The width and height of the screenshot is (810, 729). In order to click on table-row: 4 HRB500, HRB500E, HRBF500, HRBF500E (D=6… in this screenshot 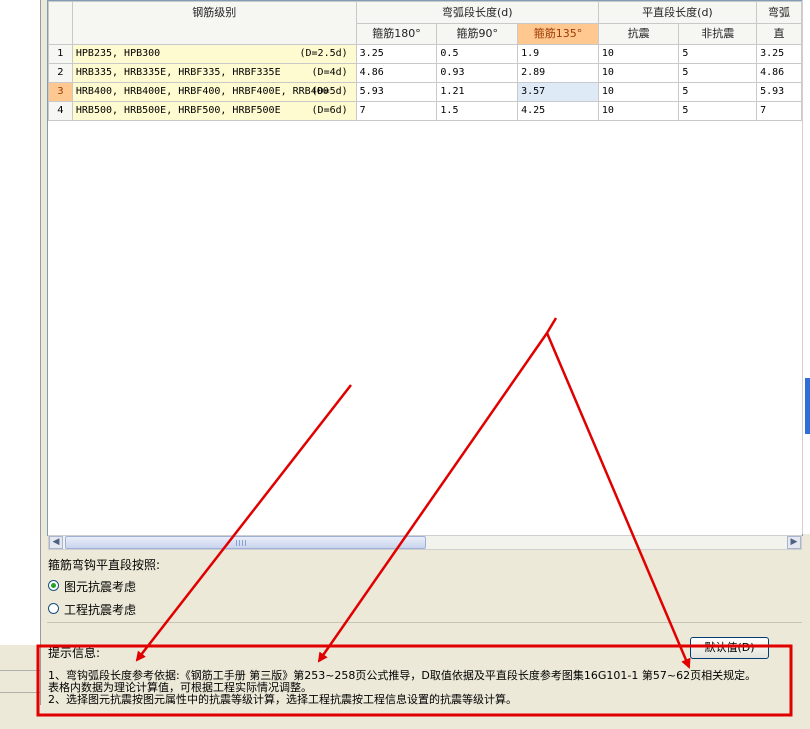, I will do `click(425, 111)`.